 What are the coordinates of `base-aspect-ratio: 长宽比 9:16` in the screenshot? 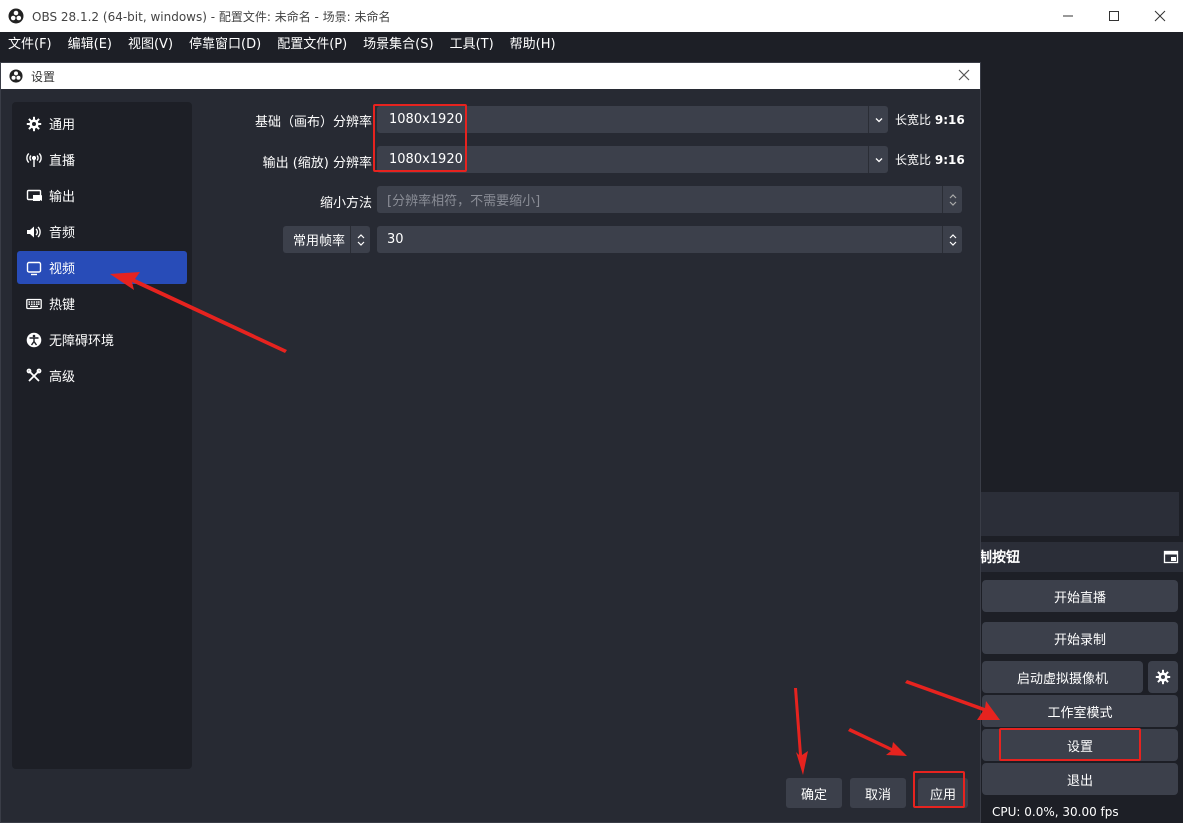 It's located at (930, 120).